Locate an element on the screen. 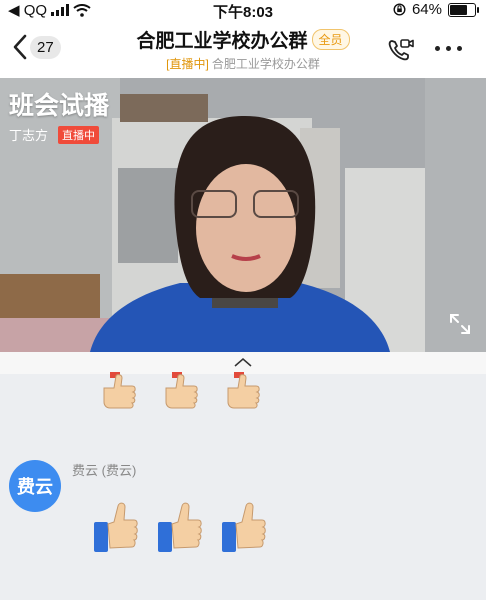 The image size is (486, 600). previous-message-emojis is located at coordinates (183, 392).